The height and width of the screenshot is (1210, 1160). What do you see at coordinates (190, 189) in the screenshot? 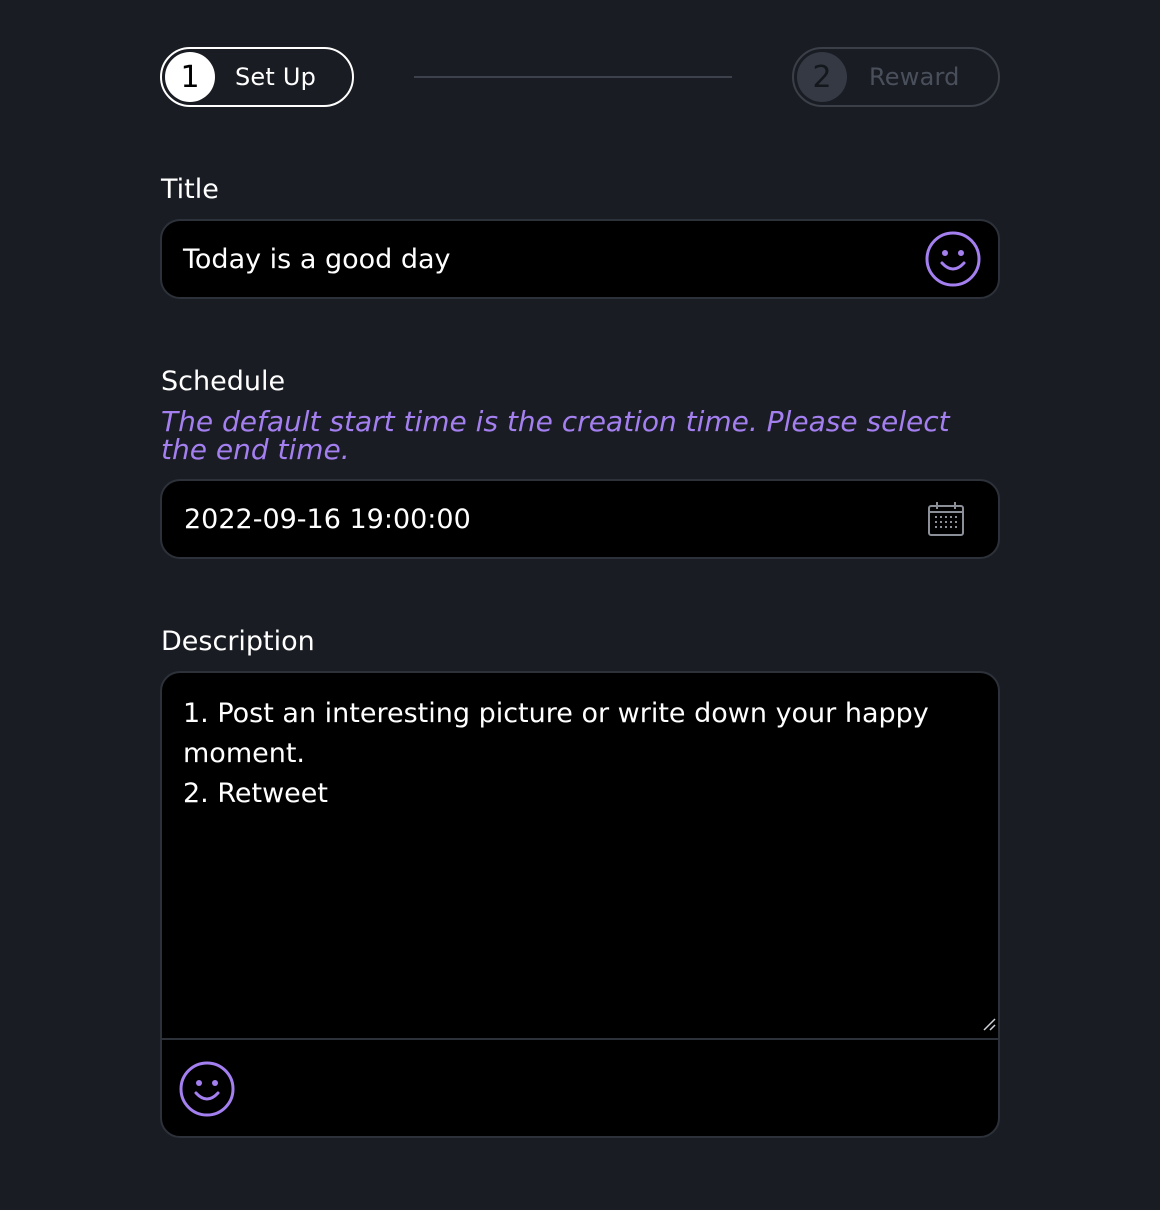
I see `title-label: Title` at bounding box center [190, 189].